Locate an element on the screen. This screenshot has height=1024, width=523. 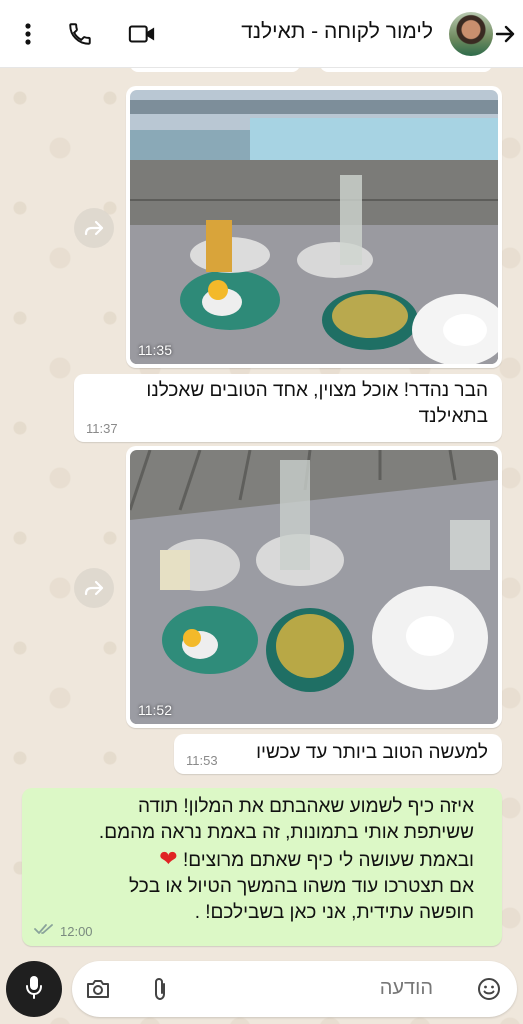
message-time: 12:00 is located at coordinates (76, 931).